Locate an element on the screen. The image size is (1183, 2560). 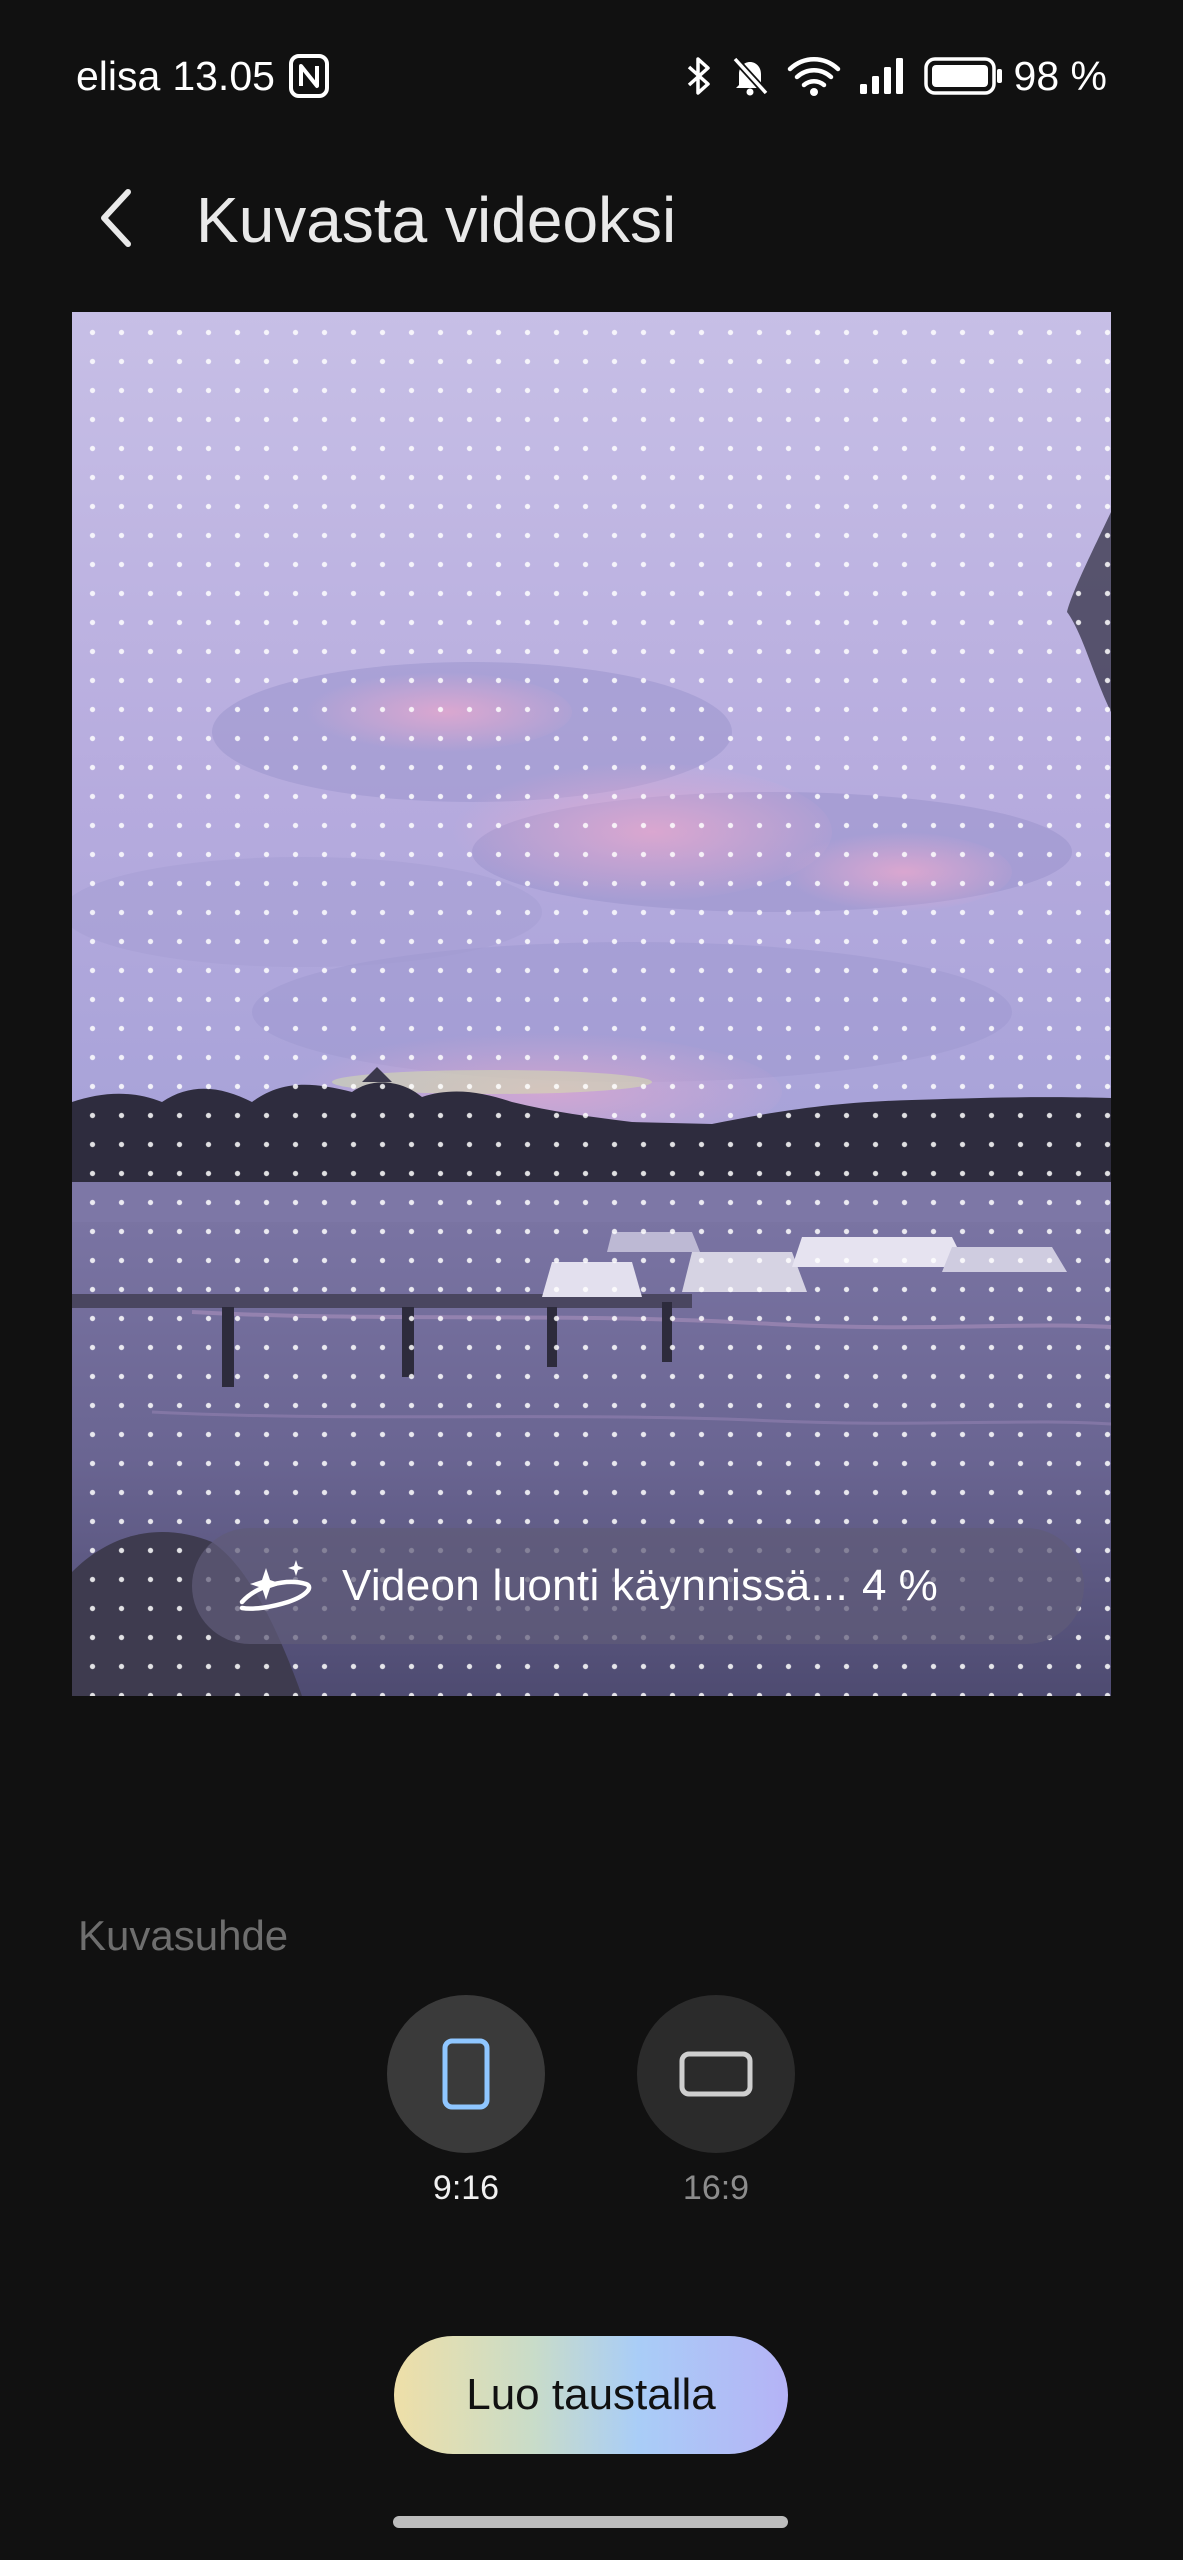
carrier-name: elisa is located at coordinates (118, 75).